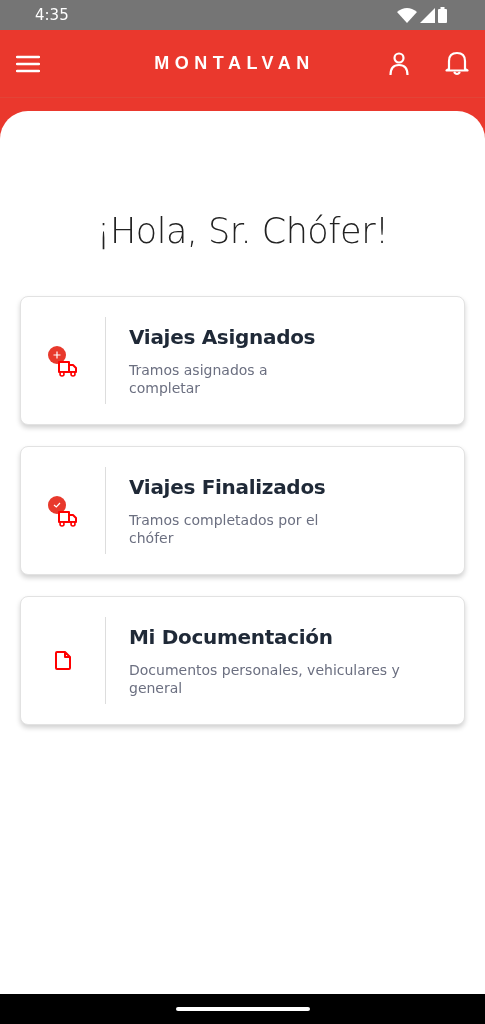 This screenshot has height=1024, width=485. I want to click on truck-plus-icon, so click(63, 360).